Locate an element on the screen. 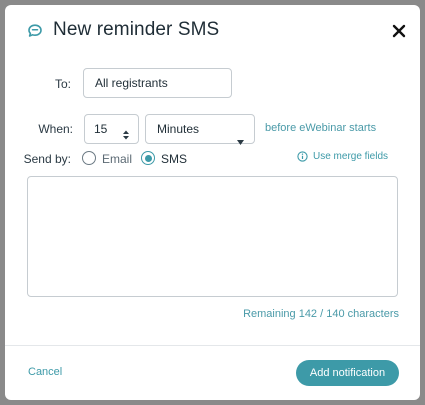 The width and height of the screenshot is (425, 405). stepper-arrows-icon is located at coordinates (126, 131).